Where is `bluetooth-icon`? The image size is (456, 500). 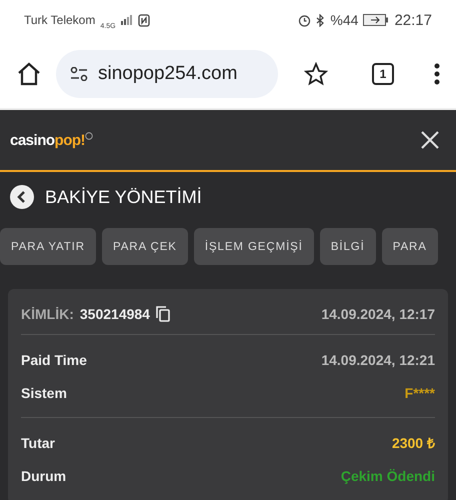 bluetooth-icon is located at coordinates (321, 20).